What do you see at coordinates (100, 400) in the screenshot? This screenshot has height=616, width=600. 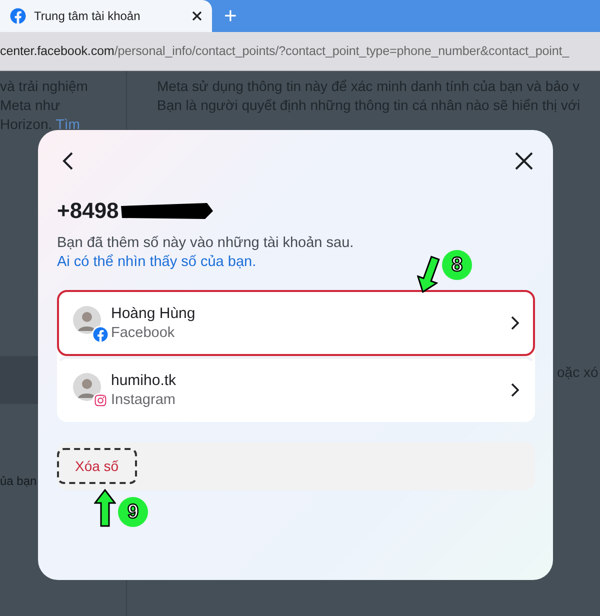 I see `instagram-icon` at bounding box center [100, 400].